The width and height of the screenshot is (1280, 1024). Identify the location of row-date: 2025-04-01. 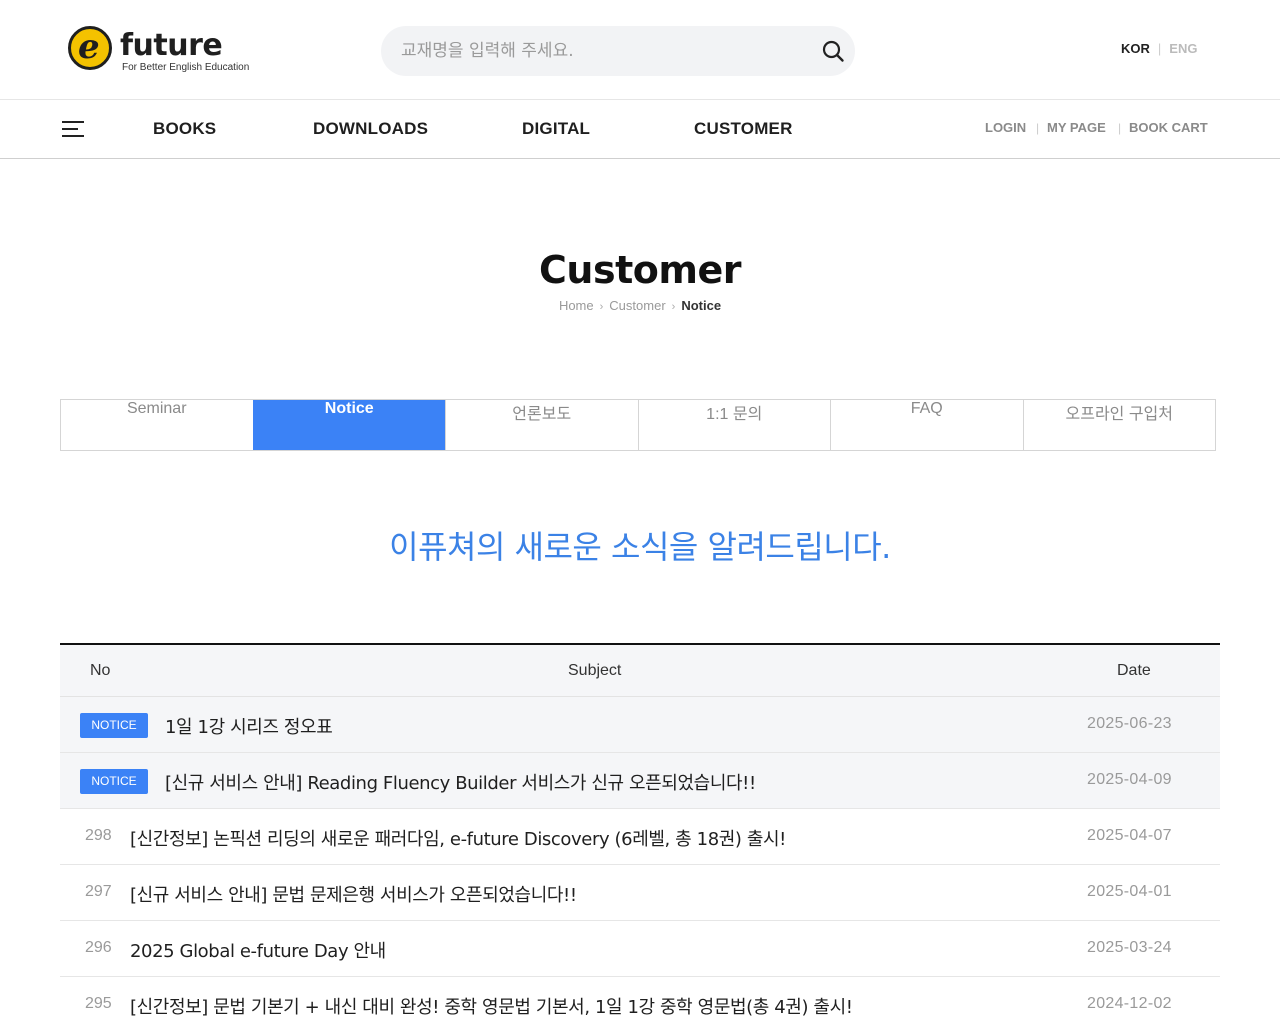
(1129, 891).